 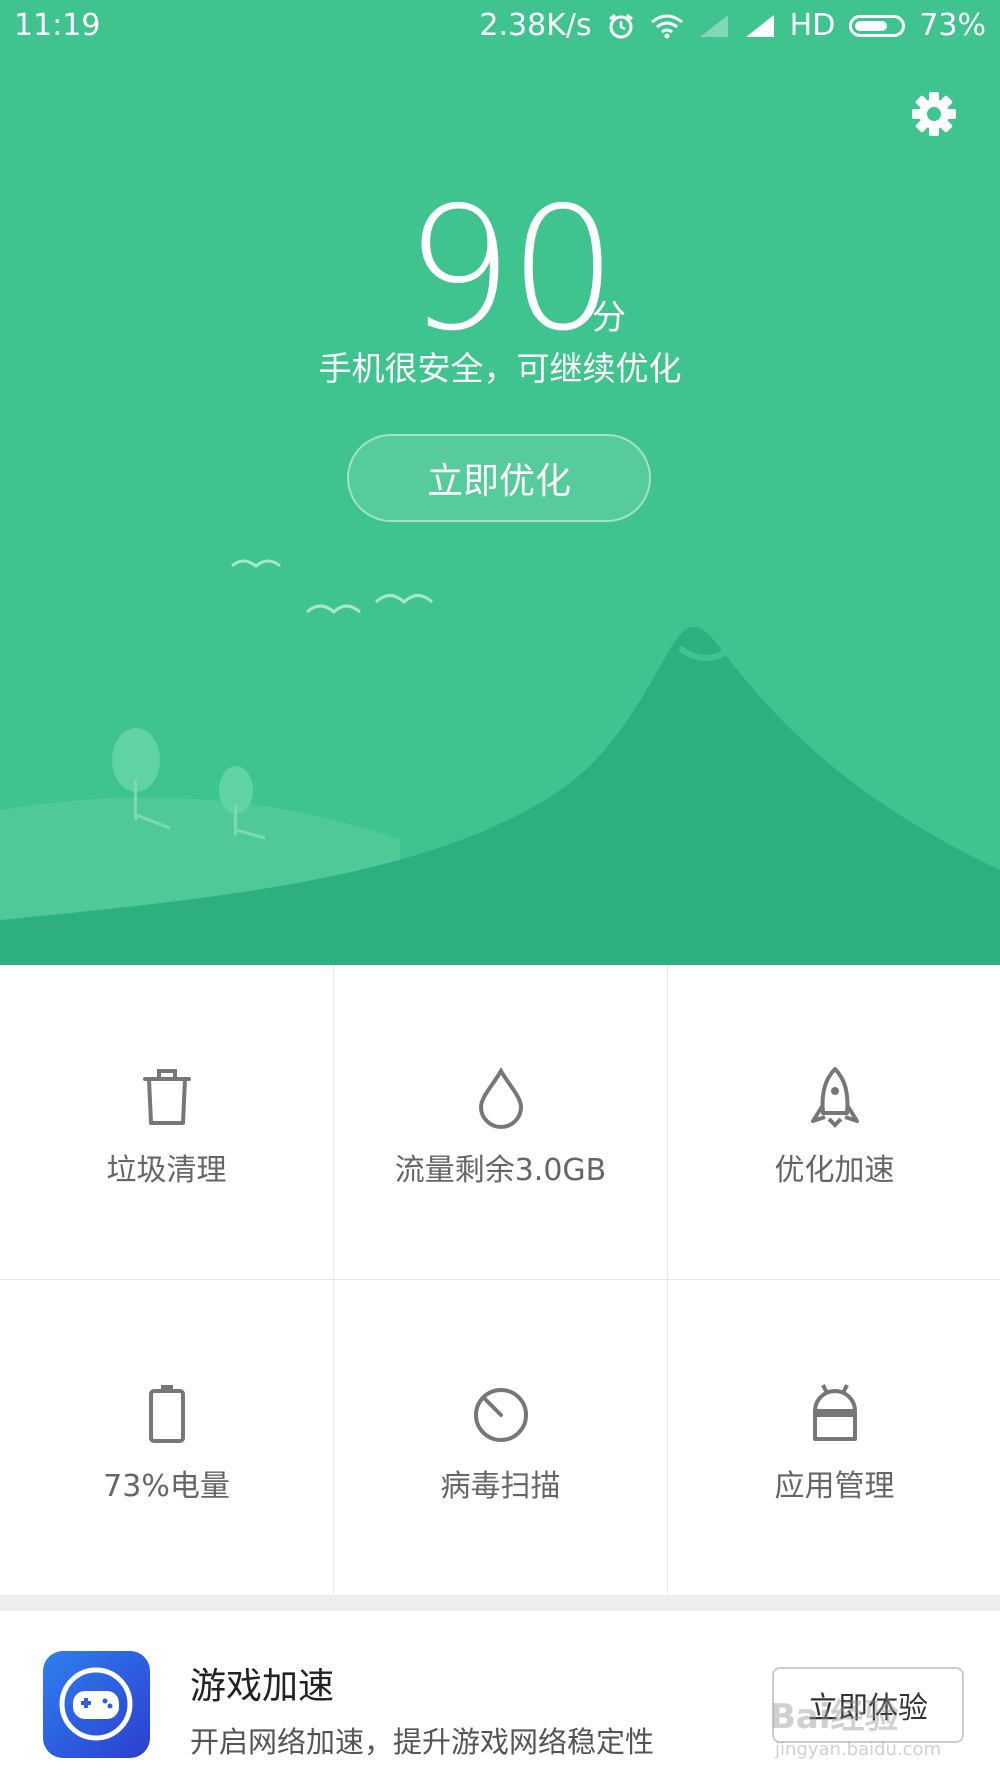 What do you see at coordinates (834, 1412) in the screenshot?
I see `android-icon` at bounding box center [834, 1412].